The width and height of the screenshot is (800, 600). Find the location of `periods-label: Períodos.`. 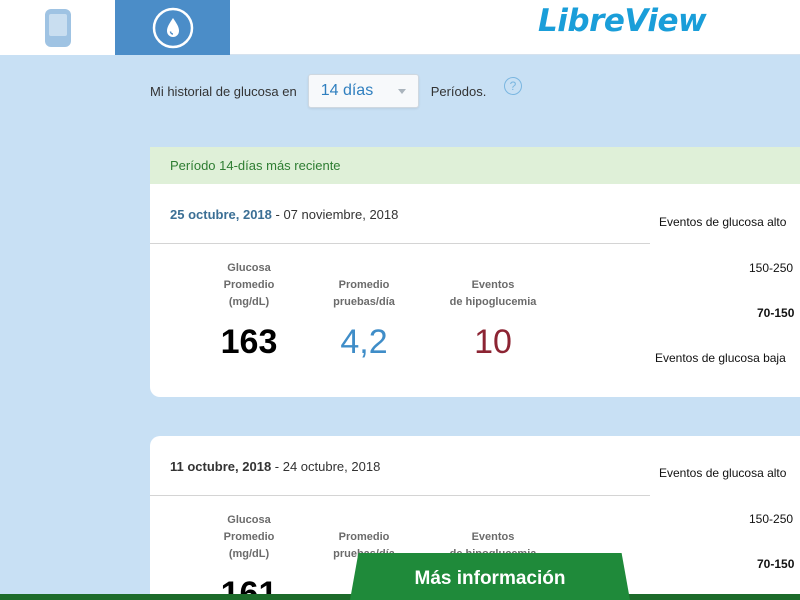

periods-label: Períodos. is located at coordinates (458, 91).